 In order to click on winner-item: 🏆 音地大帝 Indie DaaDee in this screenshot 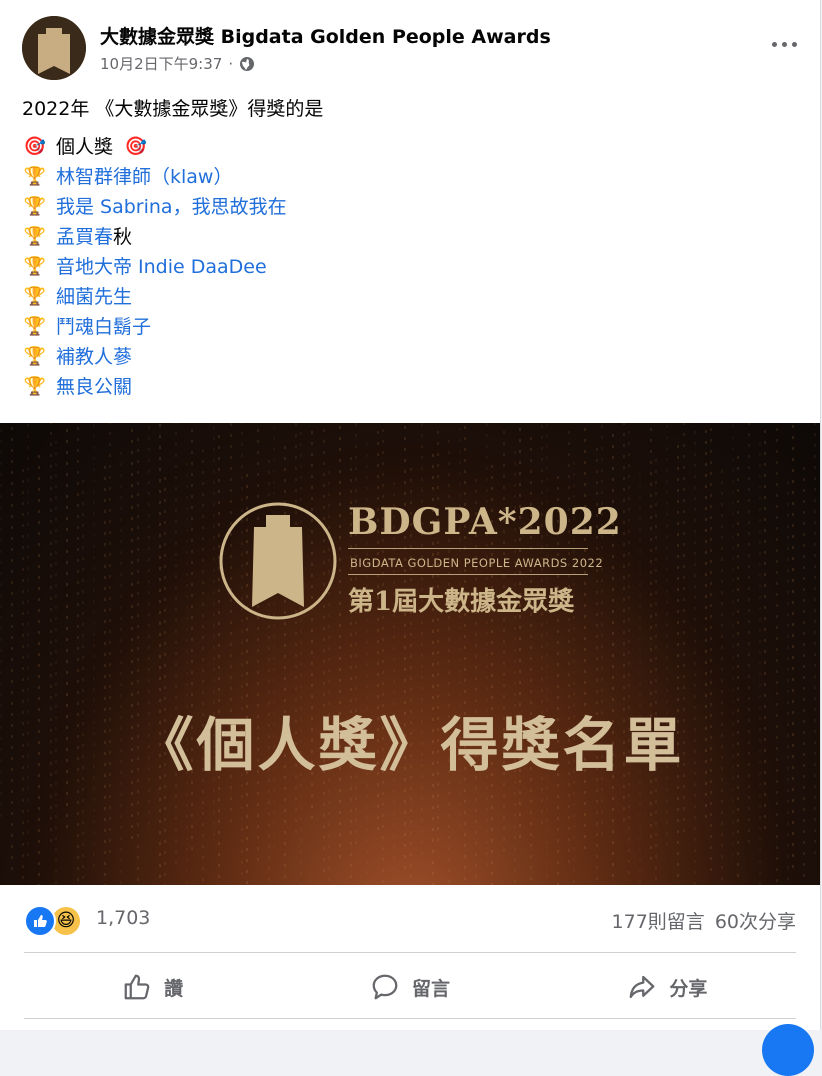, I will do `click(172, 267)`.